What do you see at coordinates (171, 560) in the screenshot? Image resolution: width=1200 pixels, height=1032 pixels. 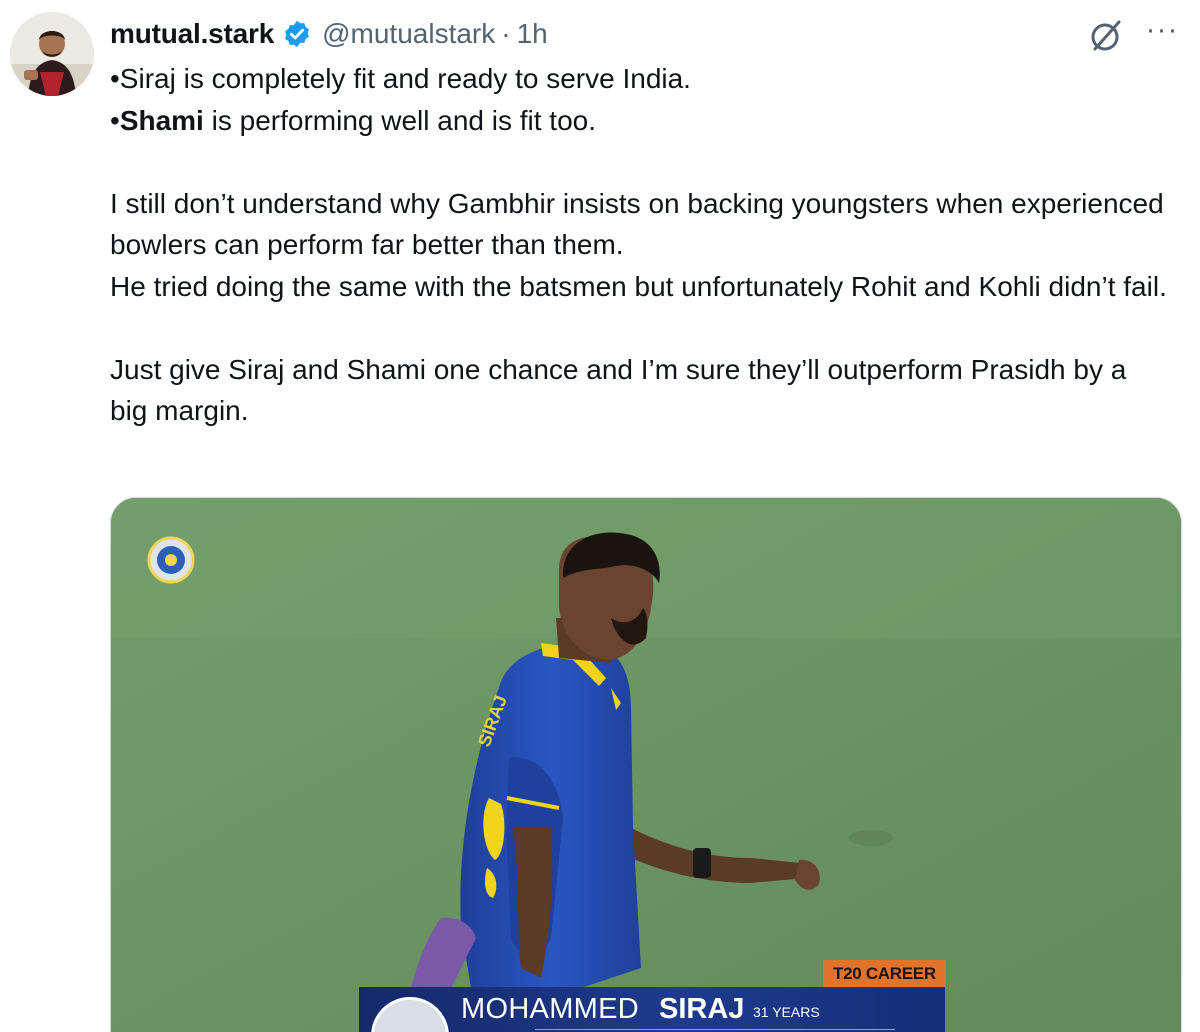 I see `bcci-logo` at bounding box center [171, 560].